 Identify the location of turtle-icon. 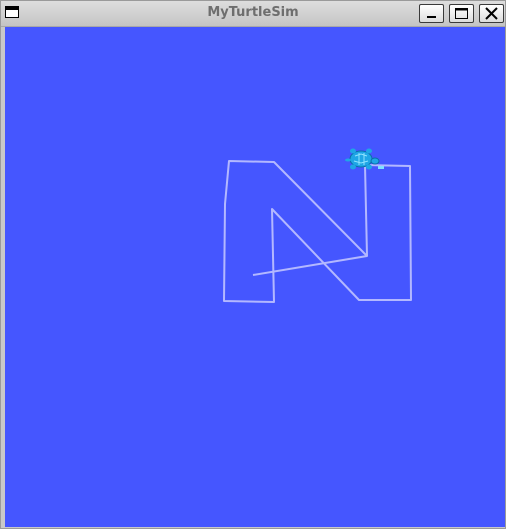
(364, 159).